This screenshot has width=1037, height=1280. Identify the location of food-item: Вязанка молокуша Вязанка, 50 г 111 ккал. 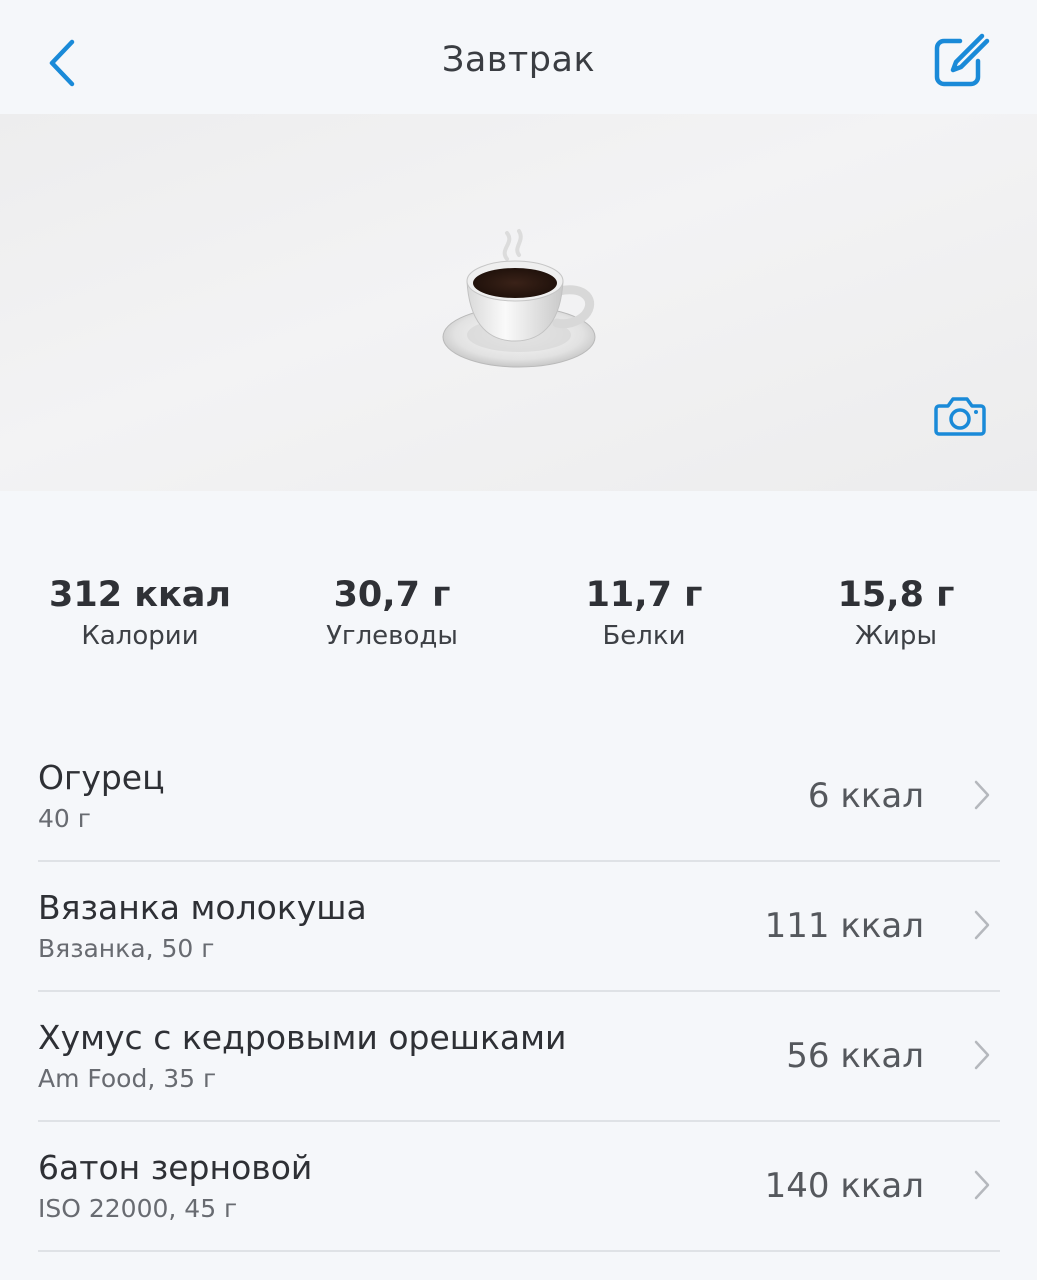
(519, 927).